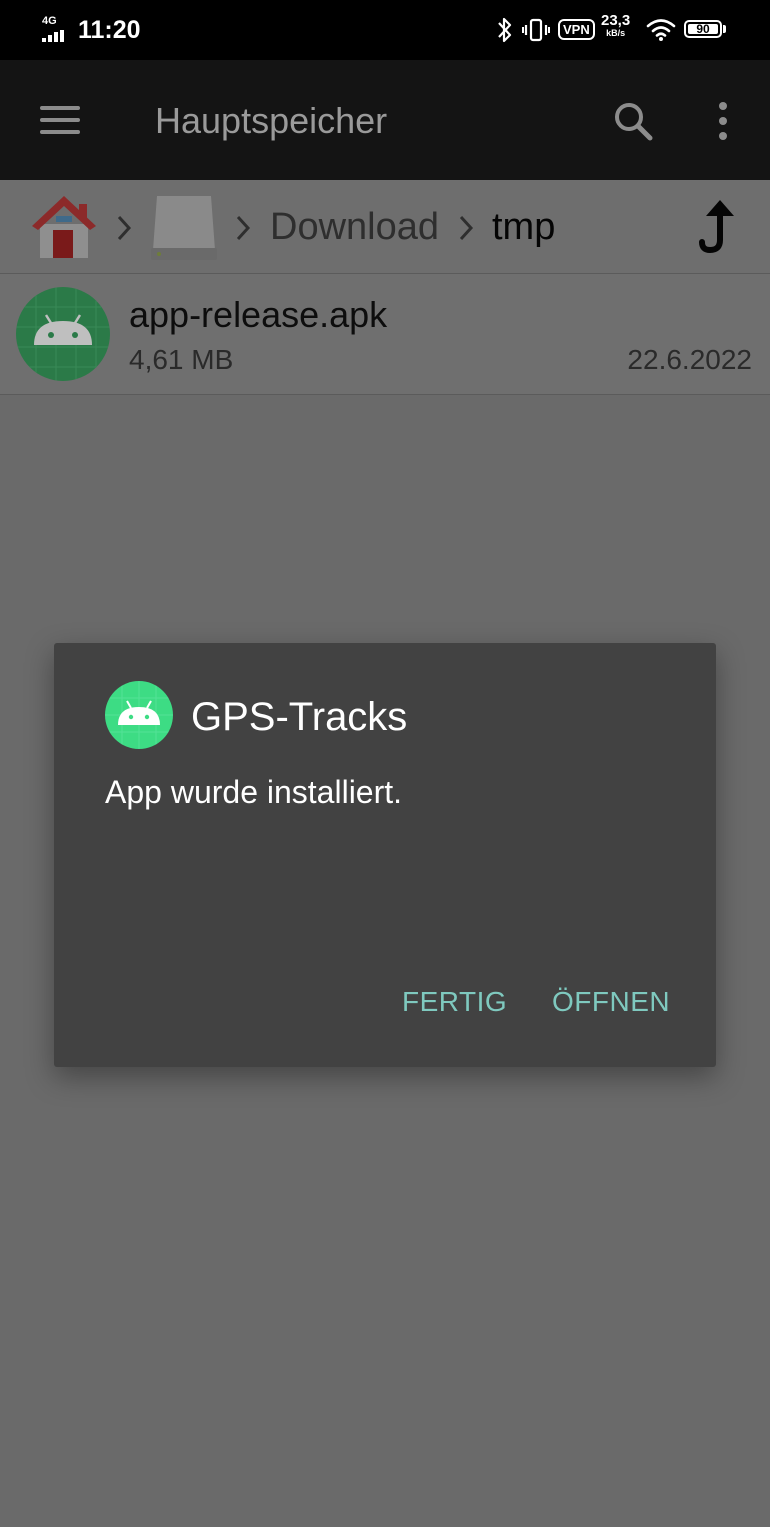 The width and height of the screenshot is (770, 1527). I want to click on battery-icon: 90, so click(703, 29).